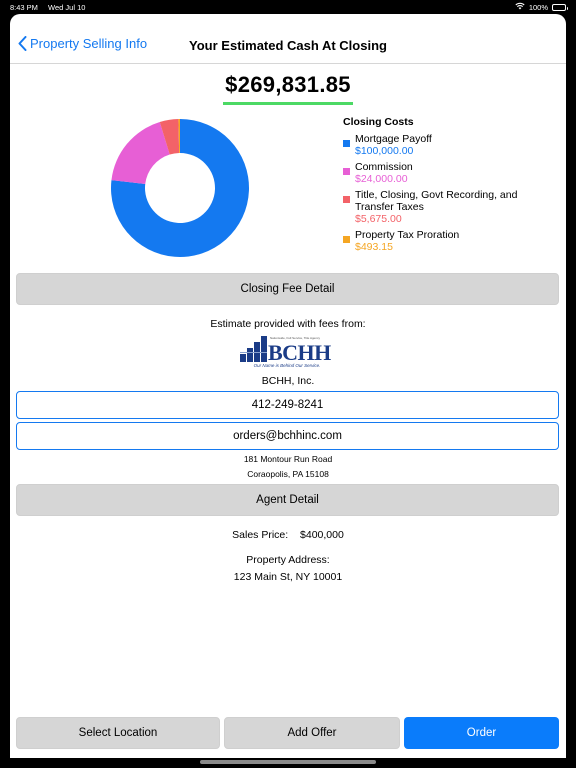 The height and width of the screenshot is (768, 576). Describe the element at coordinates (378, 122) in the screenshot. I see `legend-title: Closing Costs` at that location.